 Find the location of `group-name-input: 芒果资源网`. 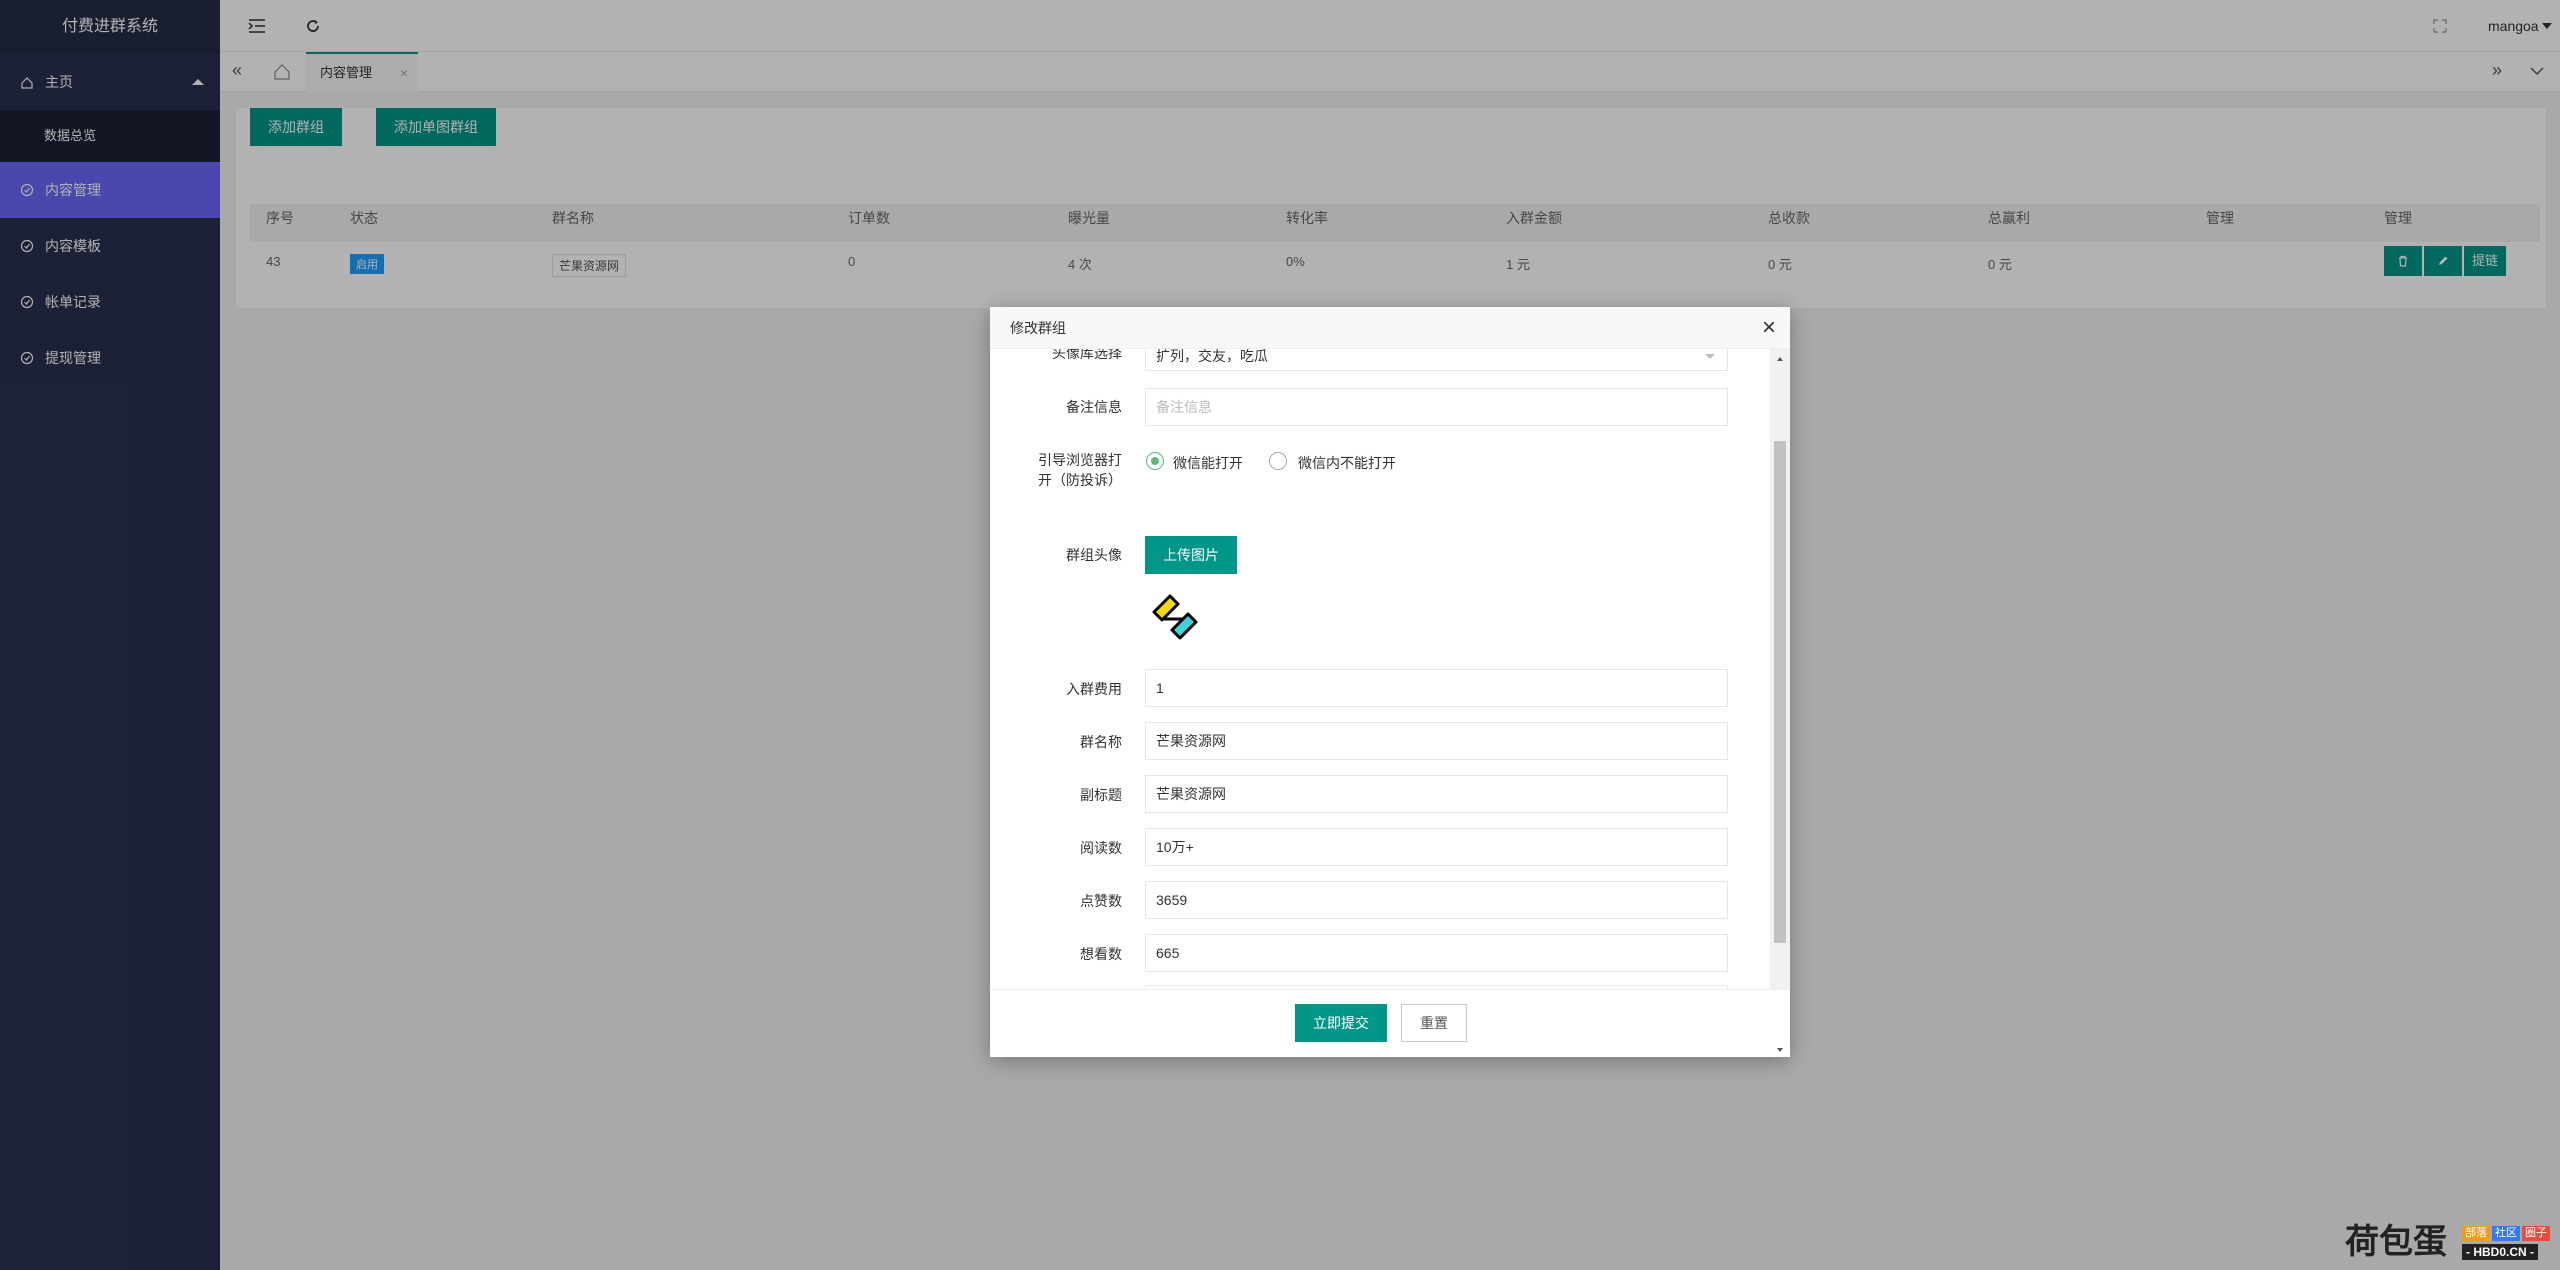

group-name-input: 芒果资源网 is located at coordinates (1436, 741).